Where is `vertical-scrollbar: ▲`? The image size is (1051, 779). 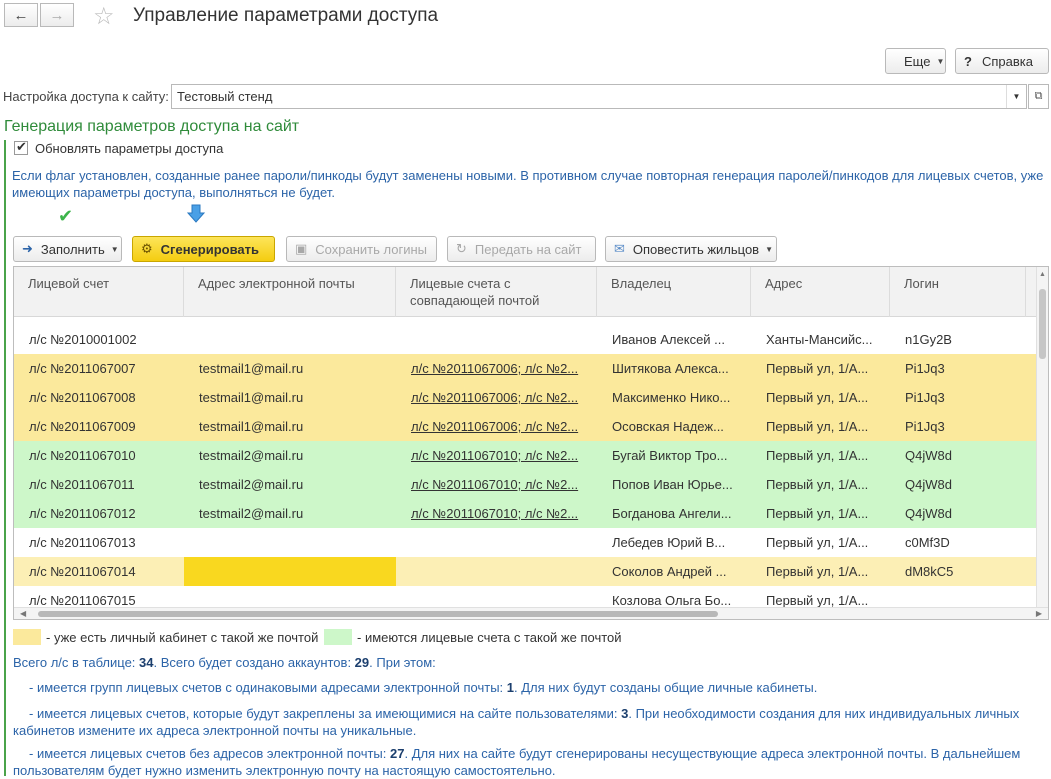 vertical-scrollbar: ▲ is located at coordinates (1042, 437).